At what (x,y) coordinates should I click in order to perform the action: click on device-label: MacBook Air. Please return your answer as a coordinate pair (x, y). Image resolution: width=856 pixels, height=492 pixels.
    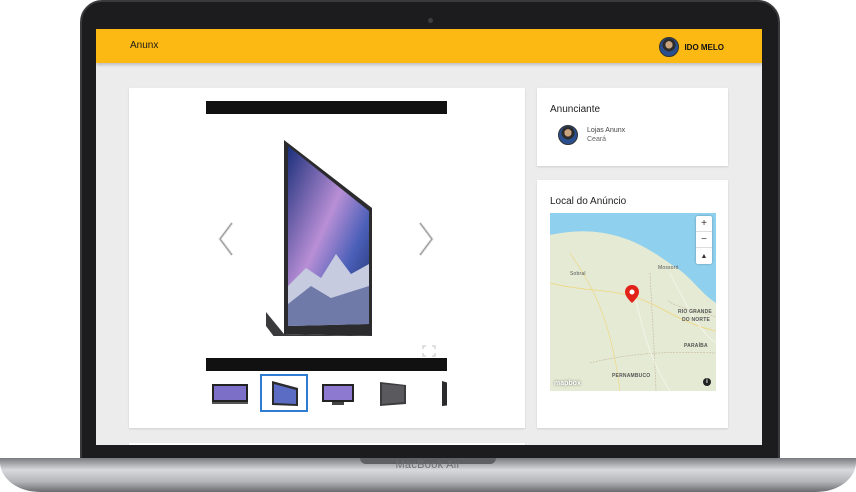
    Looking at the image, I should click on (428, 465).